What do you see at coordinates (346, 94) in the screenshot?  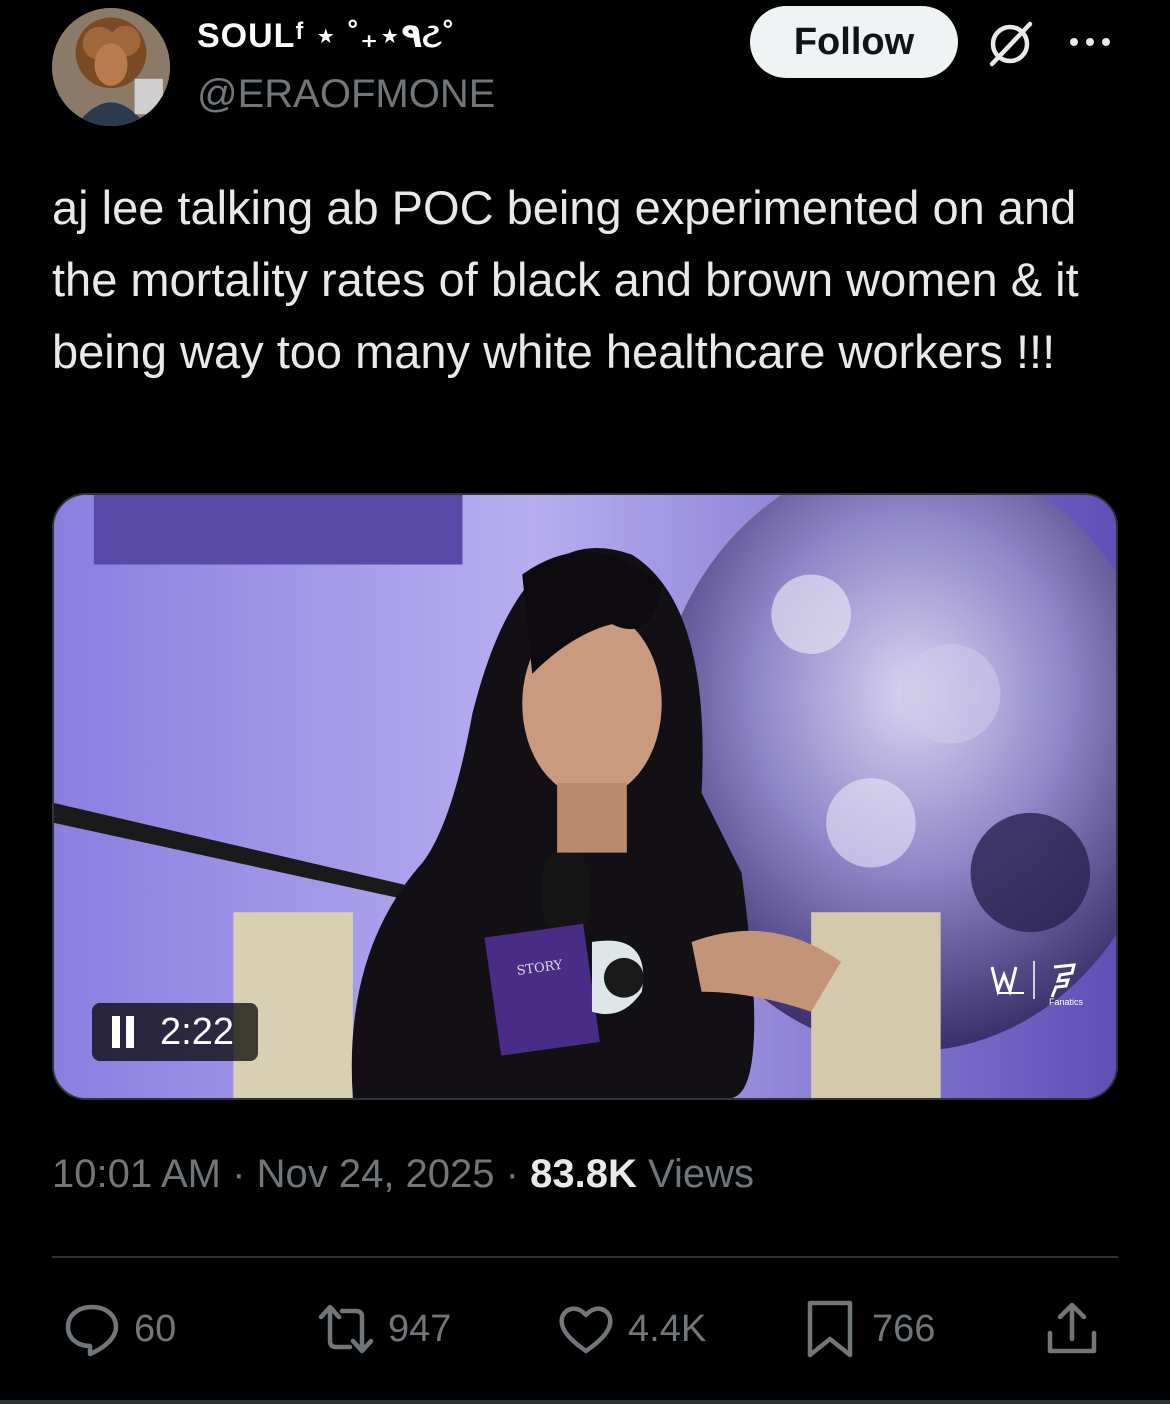 I see `author-handle: @ERAOFMONE` at bounding box center [346, 94].